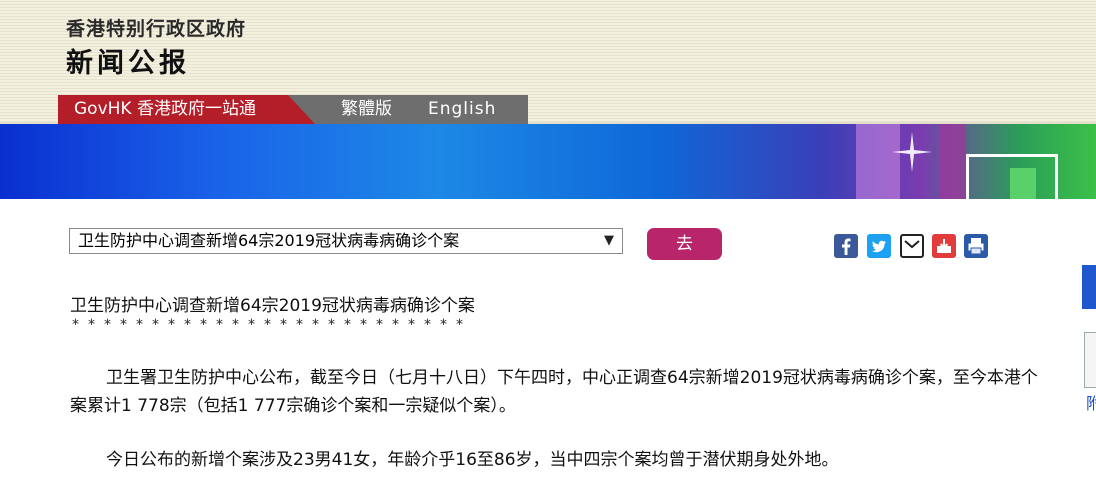 The width and height of the screenshot is (1096, 496). I want to click on twitter-icon, so click(879, 246).